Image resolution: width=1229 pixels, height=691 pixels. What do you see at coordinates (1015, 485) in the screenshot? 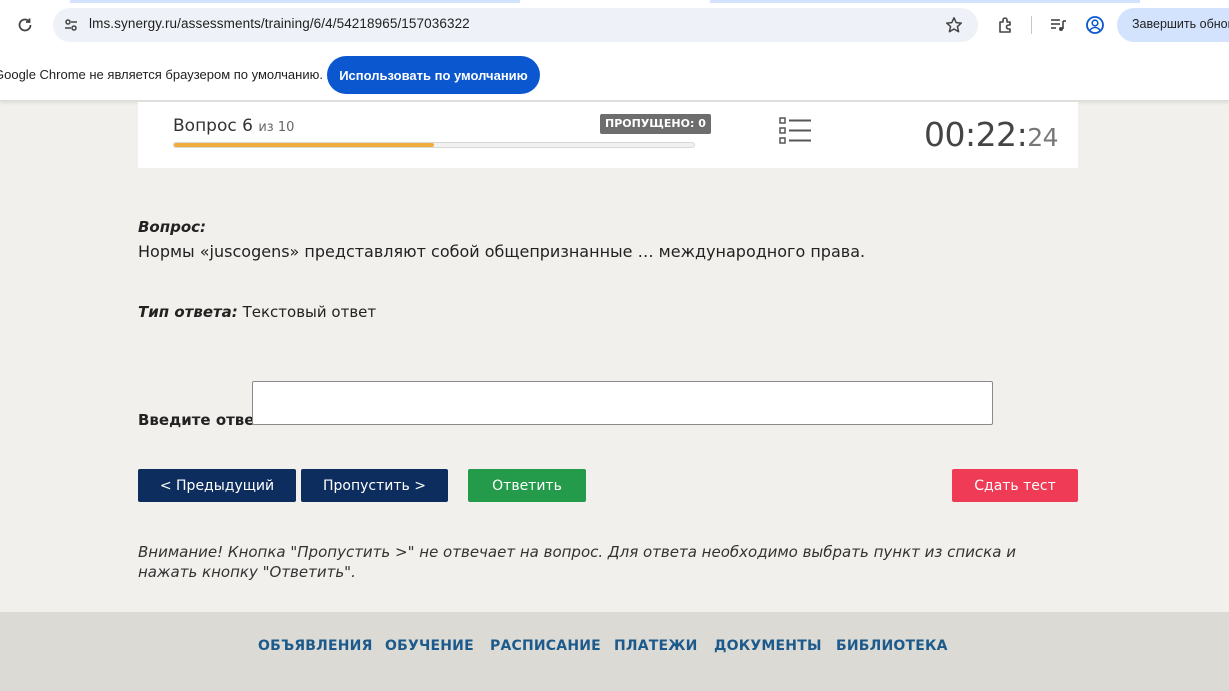
I see `submit-test-button: Сдать тест` at bounding box center [1015, 485].